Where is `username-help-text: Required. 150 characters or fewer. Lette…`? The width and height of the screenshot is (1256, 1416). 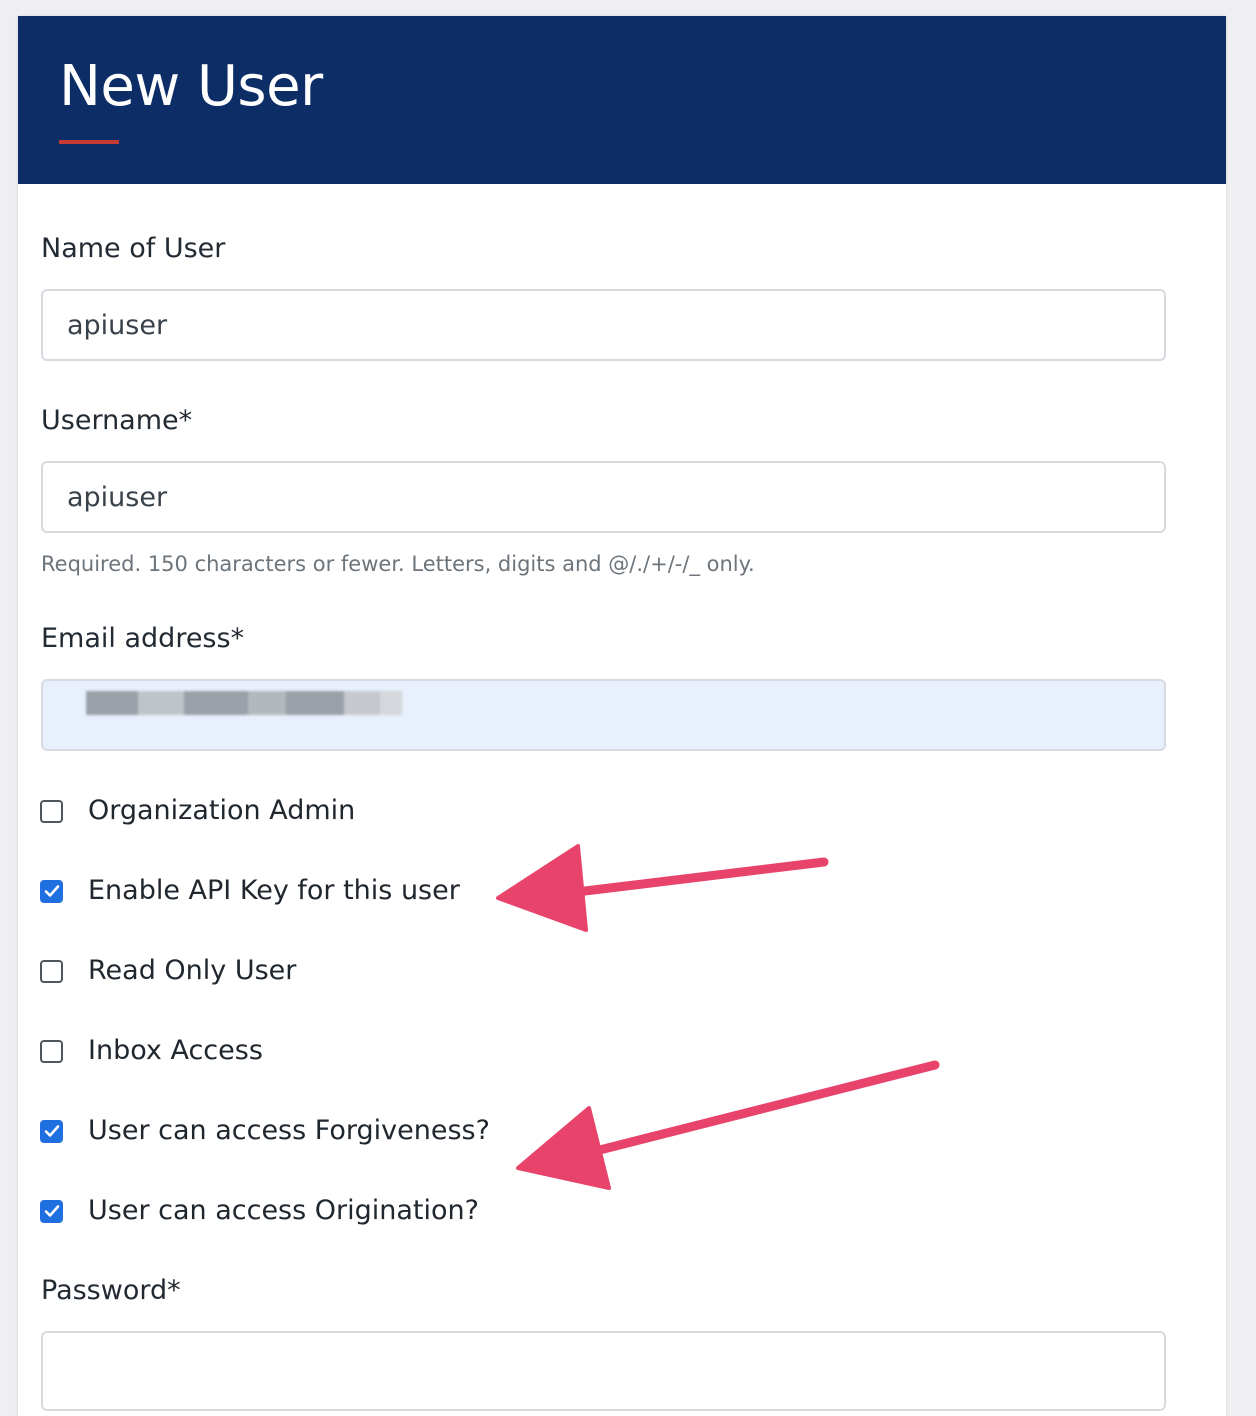
username-help-text: Required. 150 characters or fewer. Lette… is located at coordinates (398, 564).